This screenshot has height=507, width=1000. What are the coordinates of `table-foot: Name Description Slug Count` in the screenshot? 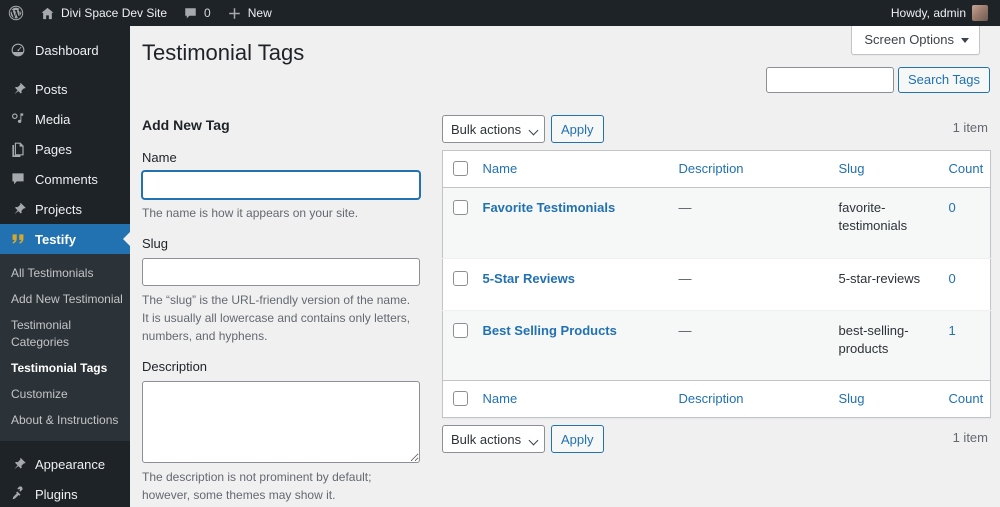 It's located at (716, 399).